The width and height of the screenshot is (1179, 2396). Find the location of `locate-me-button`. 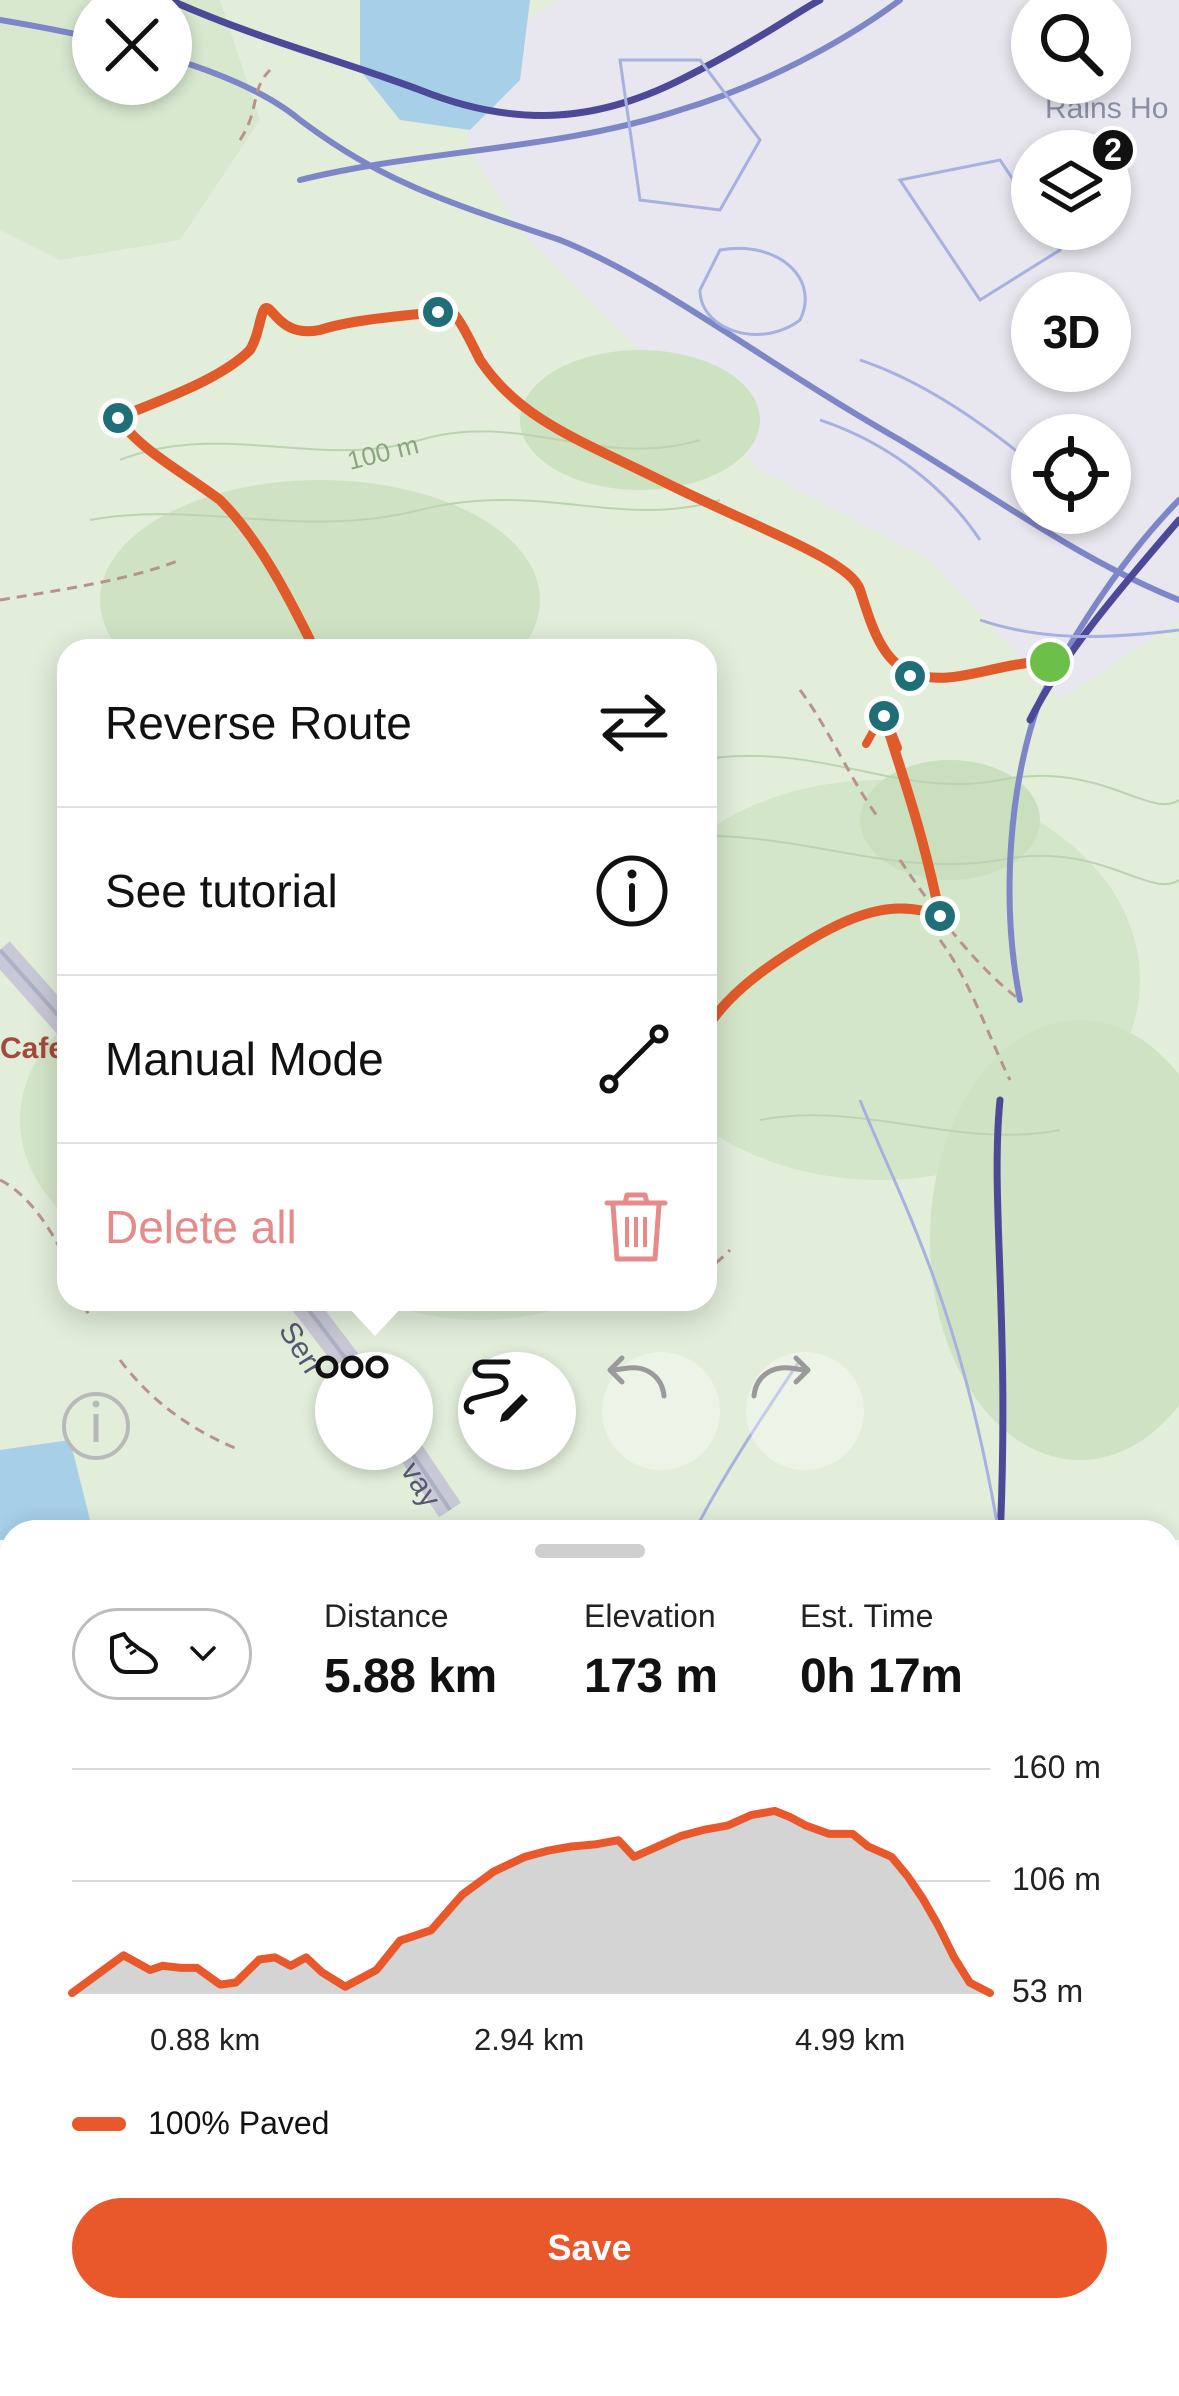

locate-me-button is located at coordinates (1071, 474).